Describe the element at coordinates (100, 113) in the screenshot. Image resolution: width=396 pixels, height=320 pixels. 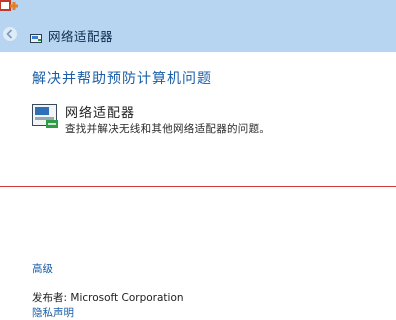
I see `troubleshooter-title: 网络适配器` at that location.